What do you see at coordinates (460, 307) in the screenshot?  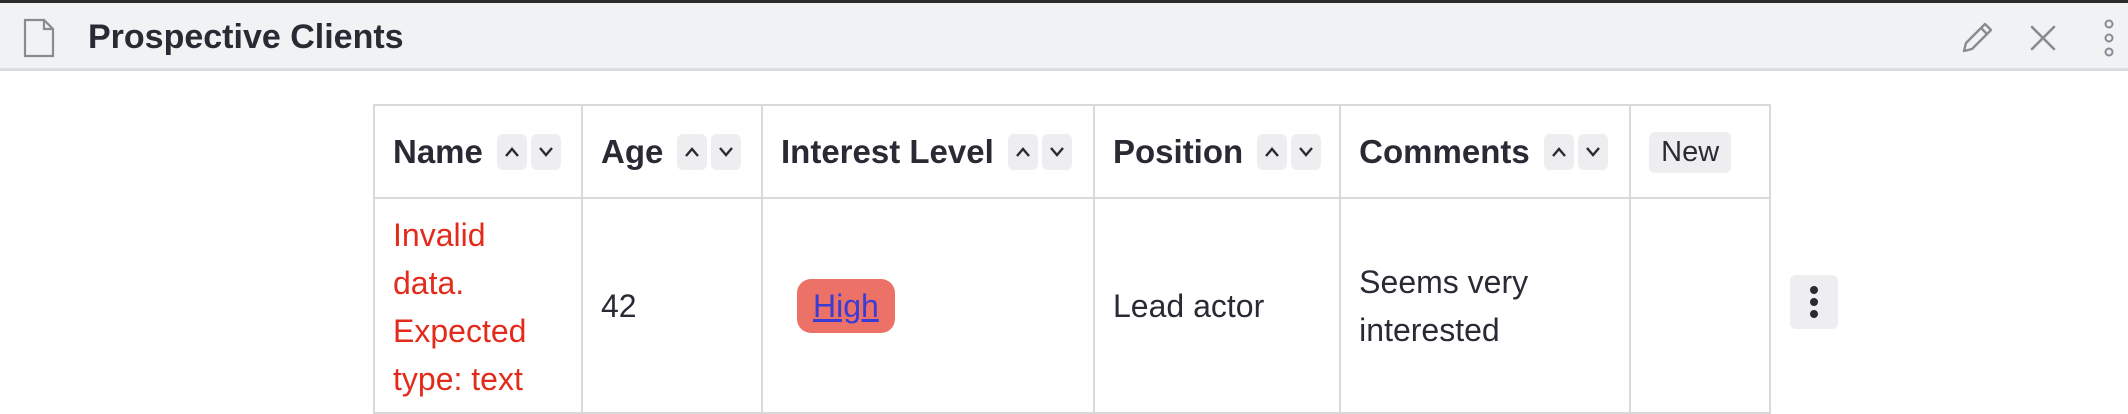 I see `validation-error-text: Invalid data. Expected type: text` at bounding box center [460, 307].